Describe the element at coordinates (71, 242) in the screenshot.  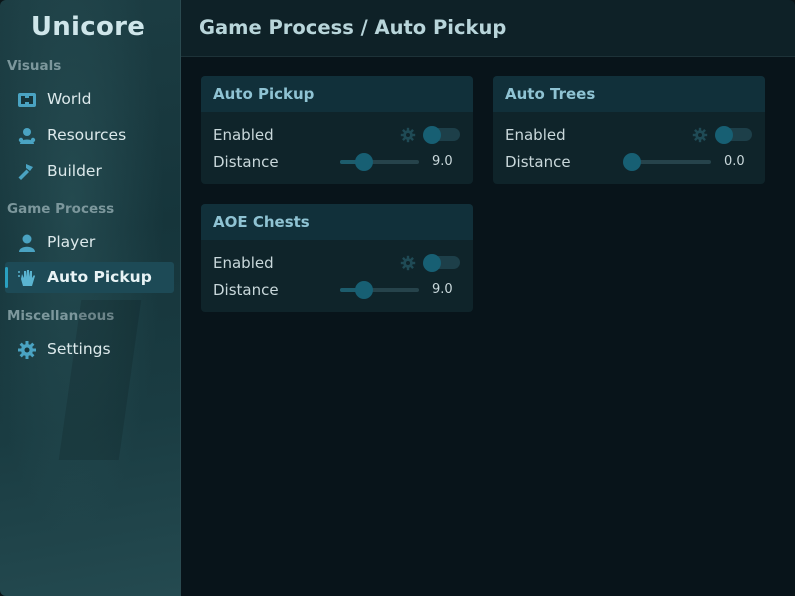
I see `sidebar-item-label: Player` at that location.